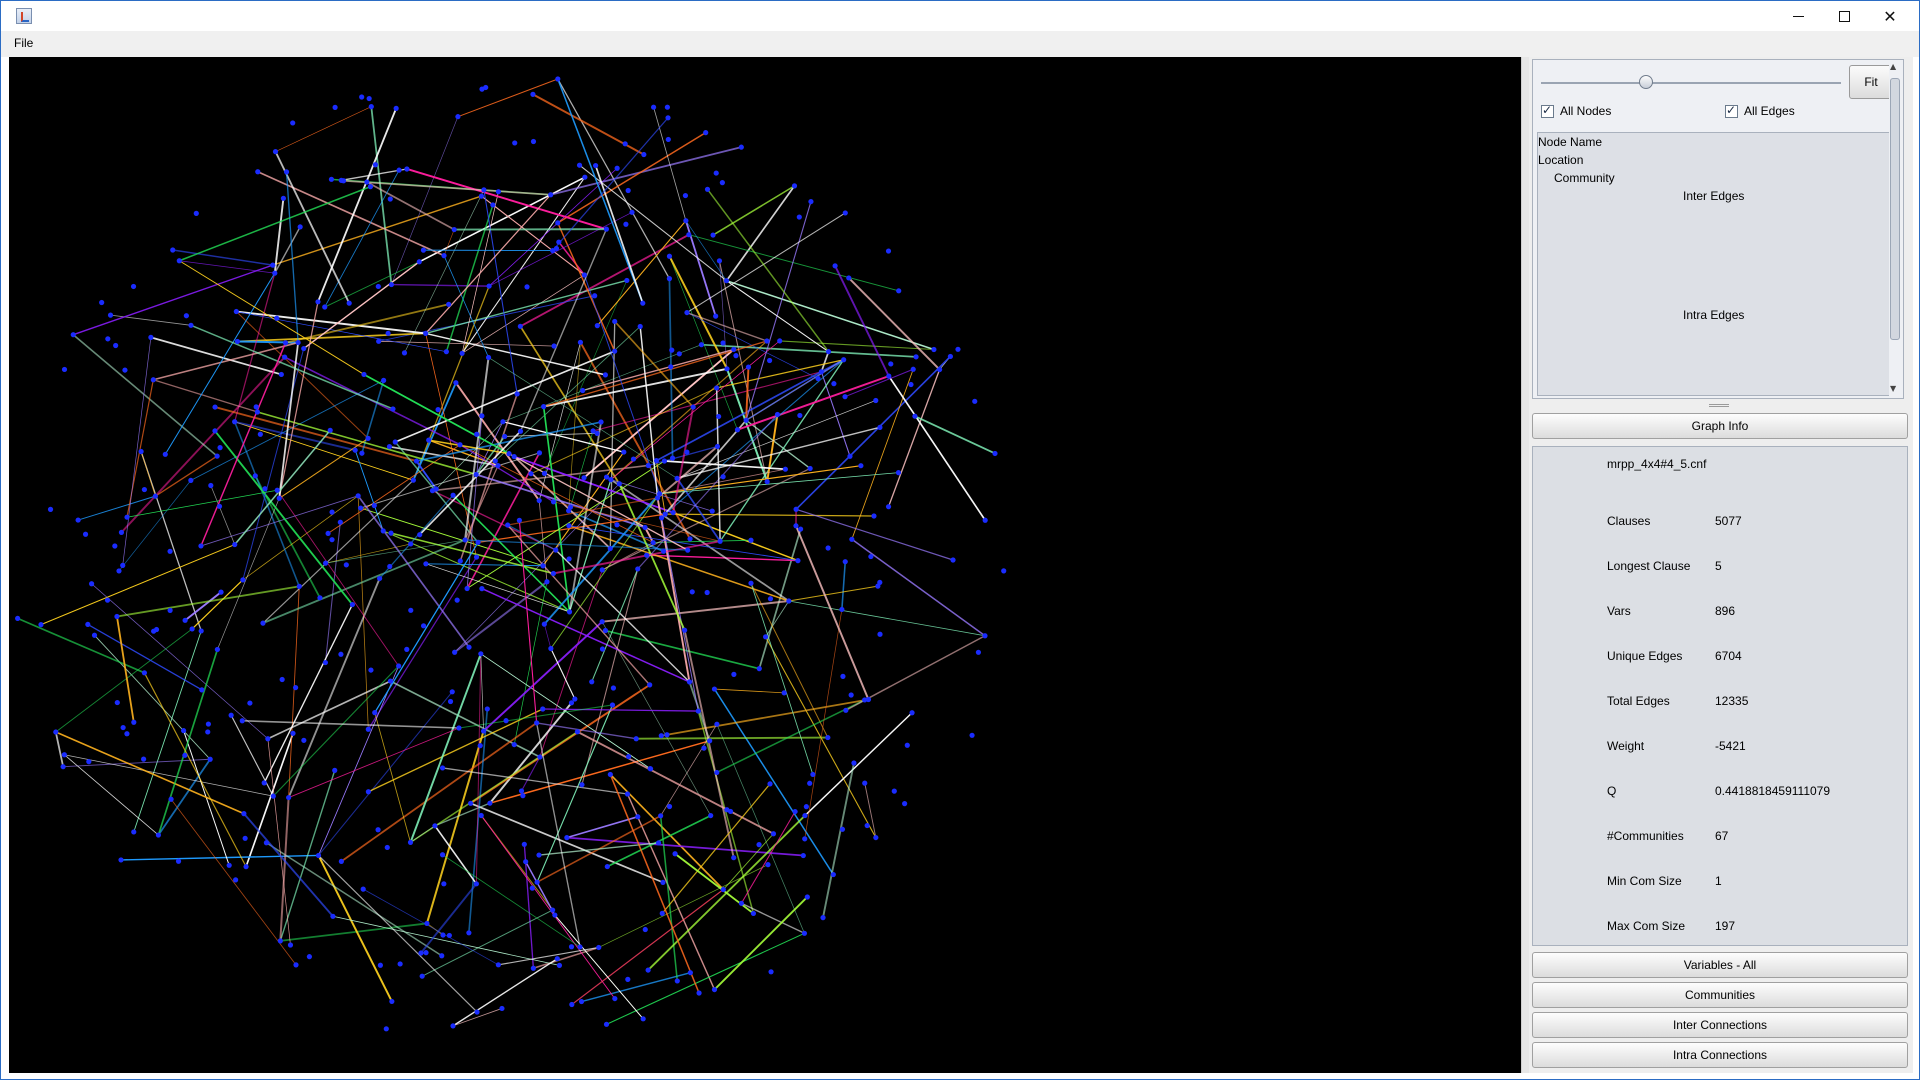 The height and width of the screenshot is (1080, 1920). I want to click on maximize-button, so click(1844, 16).